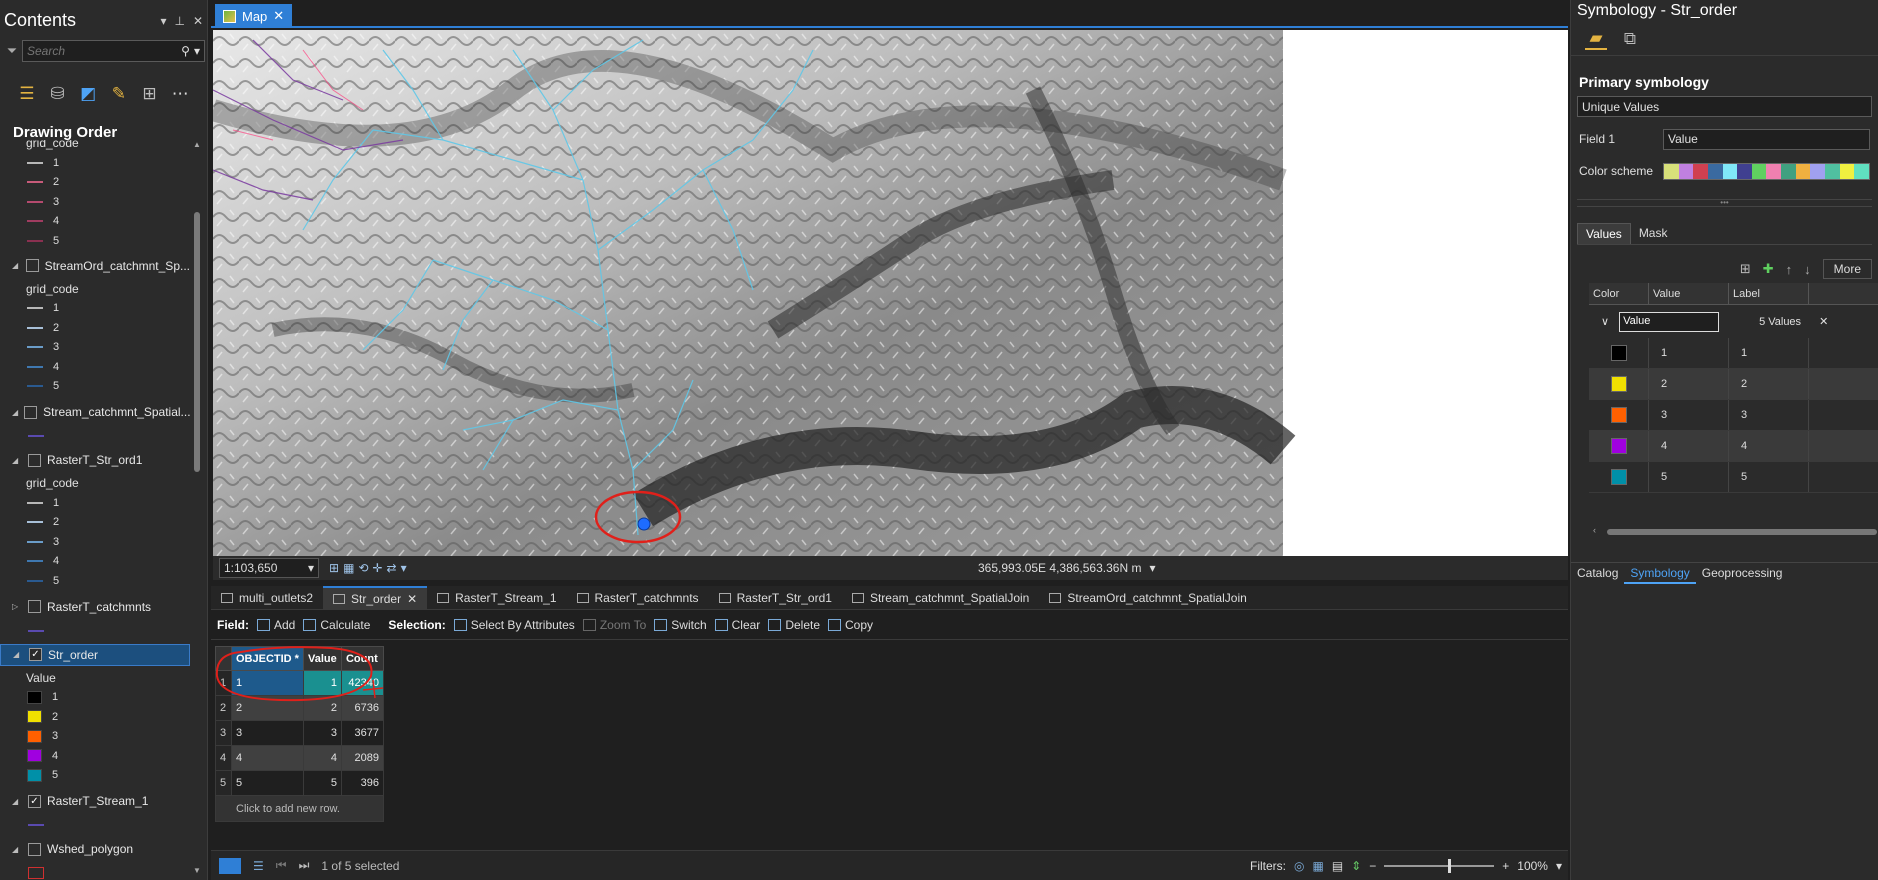  Describe the element at coordinates (1769, 415) in the screenshot. I see `label-cell: 3` at that location.